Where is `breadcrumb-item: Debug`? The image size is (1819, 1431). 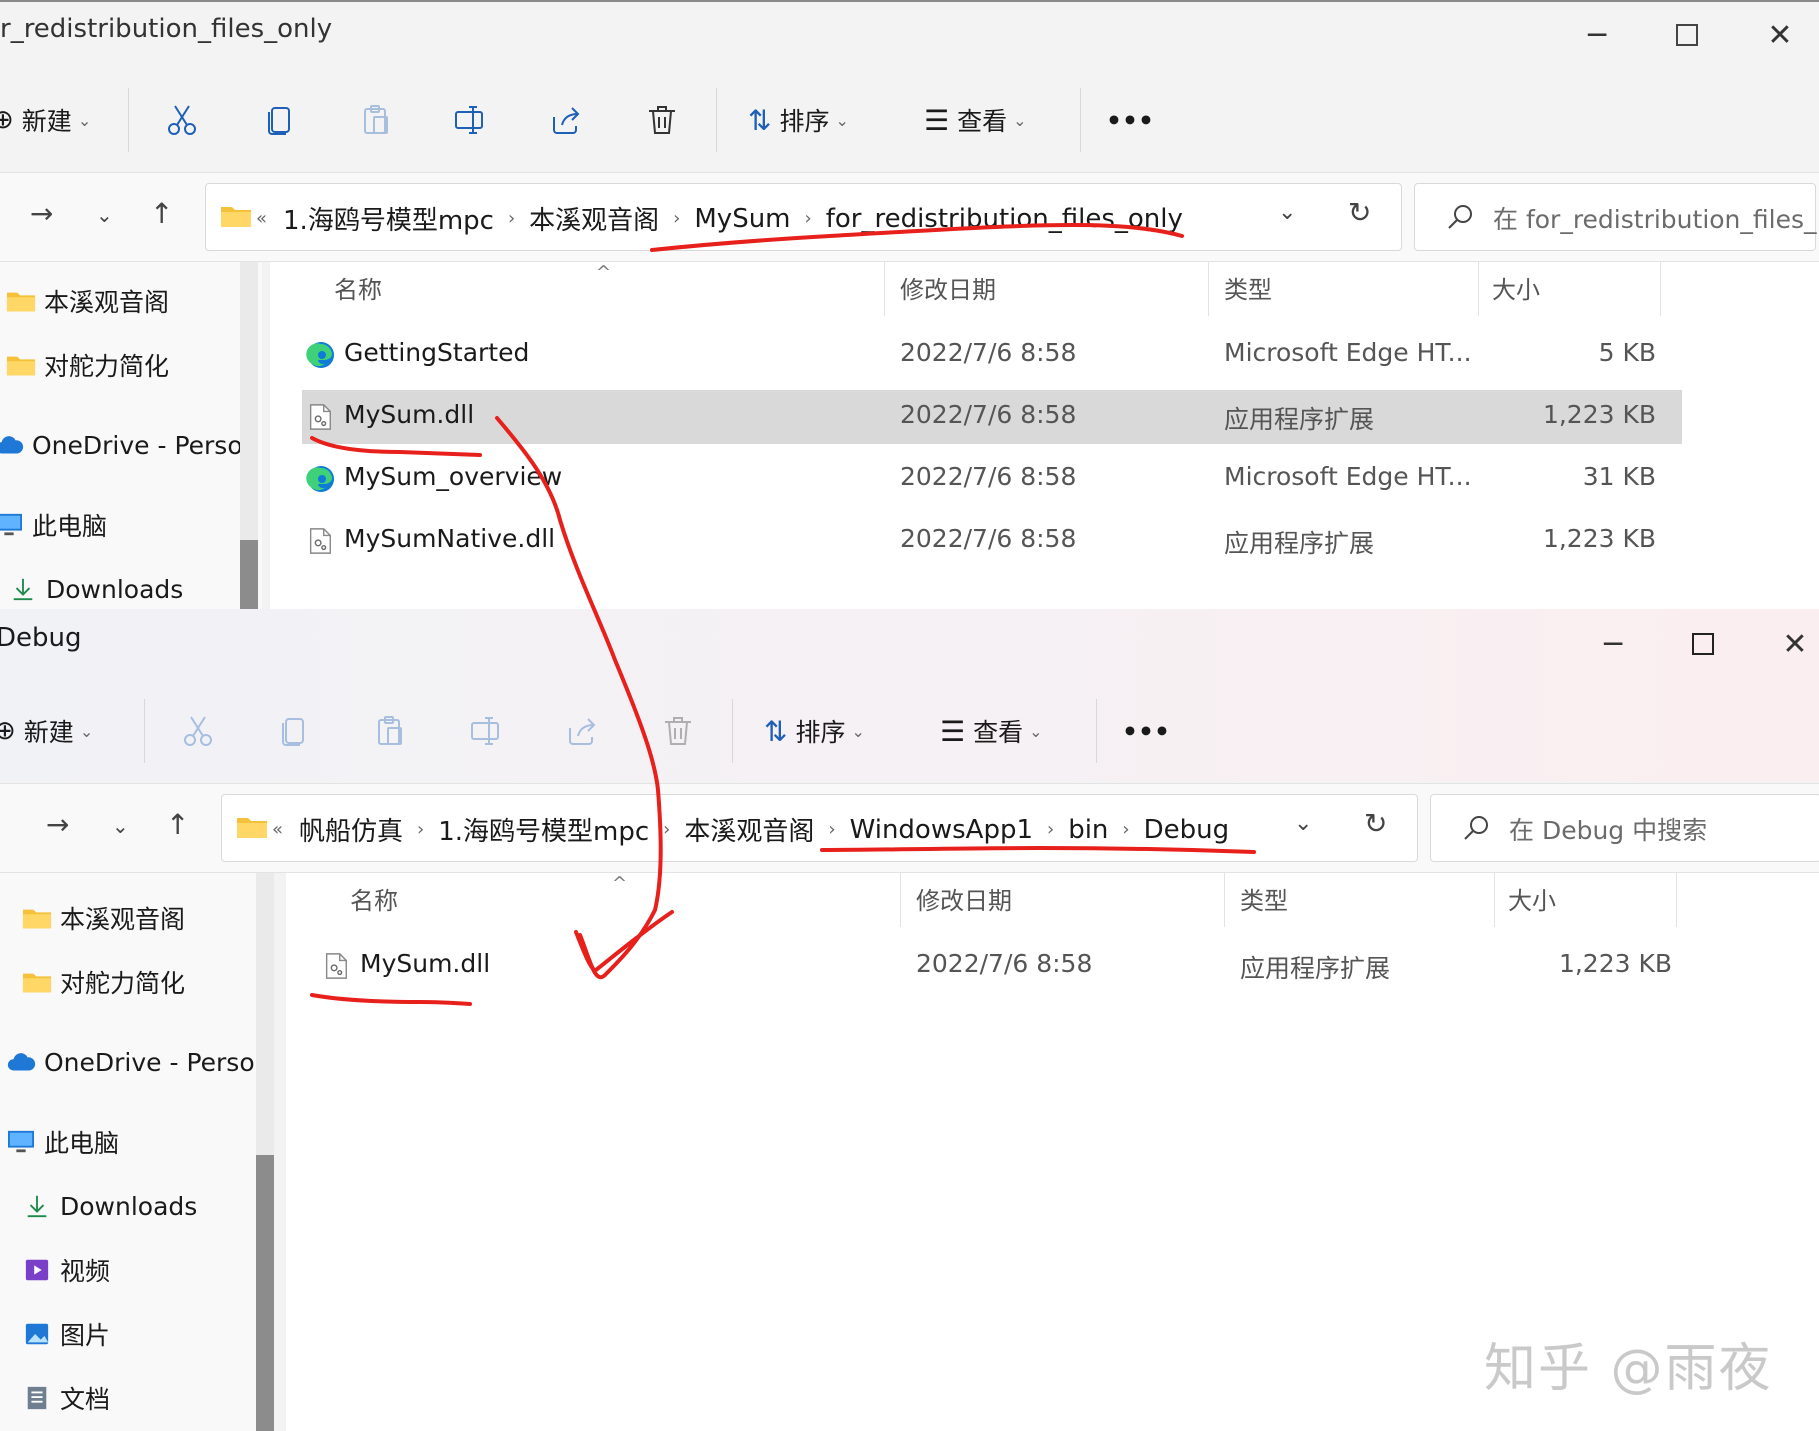
breadcrumb-item: Debug is located at coordinates (1187, 830).